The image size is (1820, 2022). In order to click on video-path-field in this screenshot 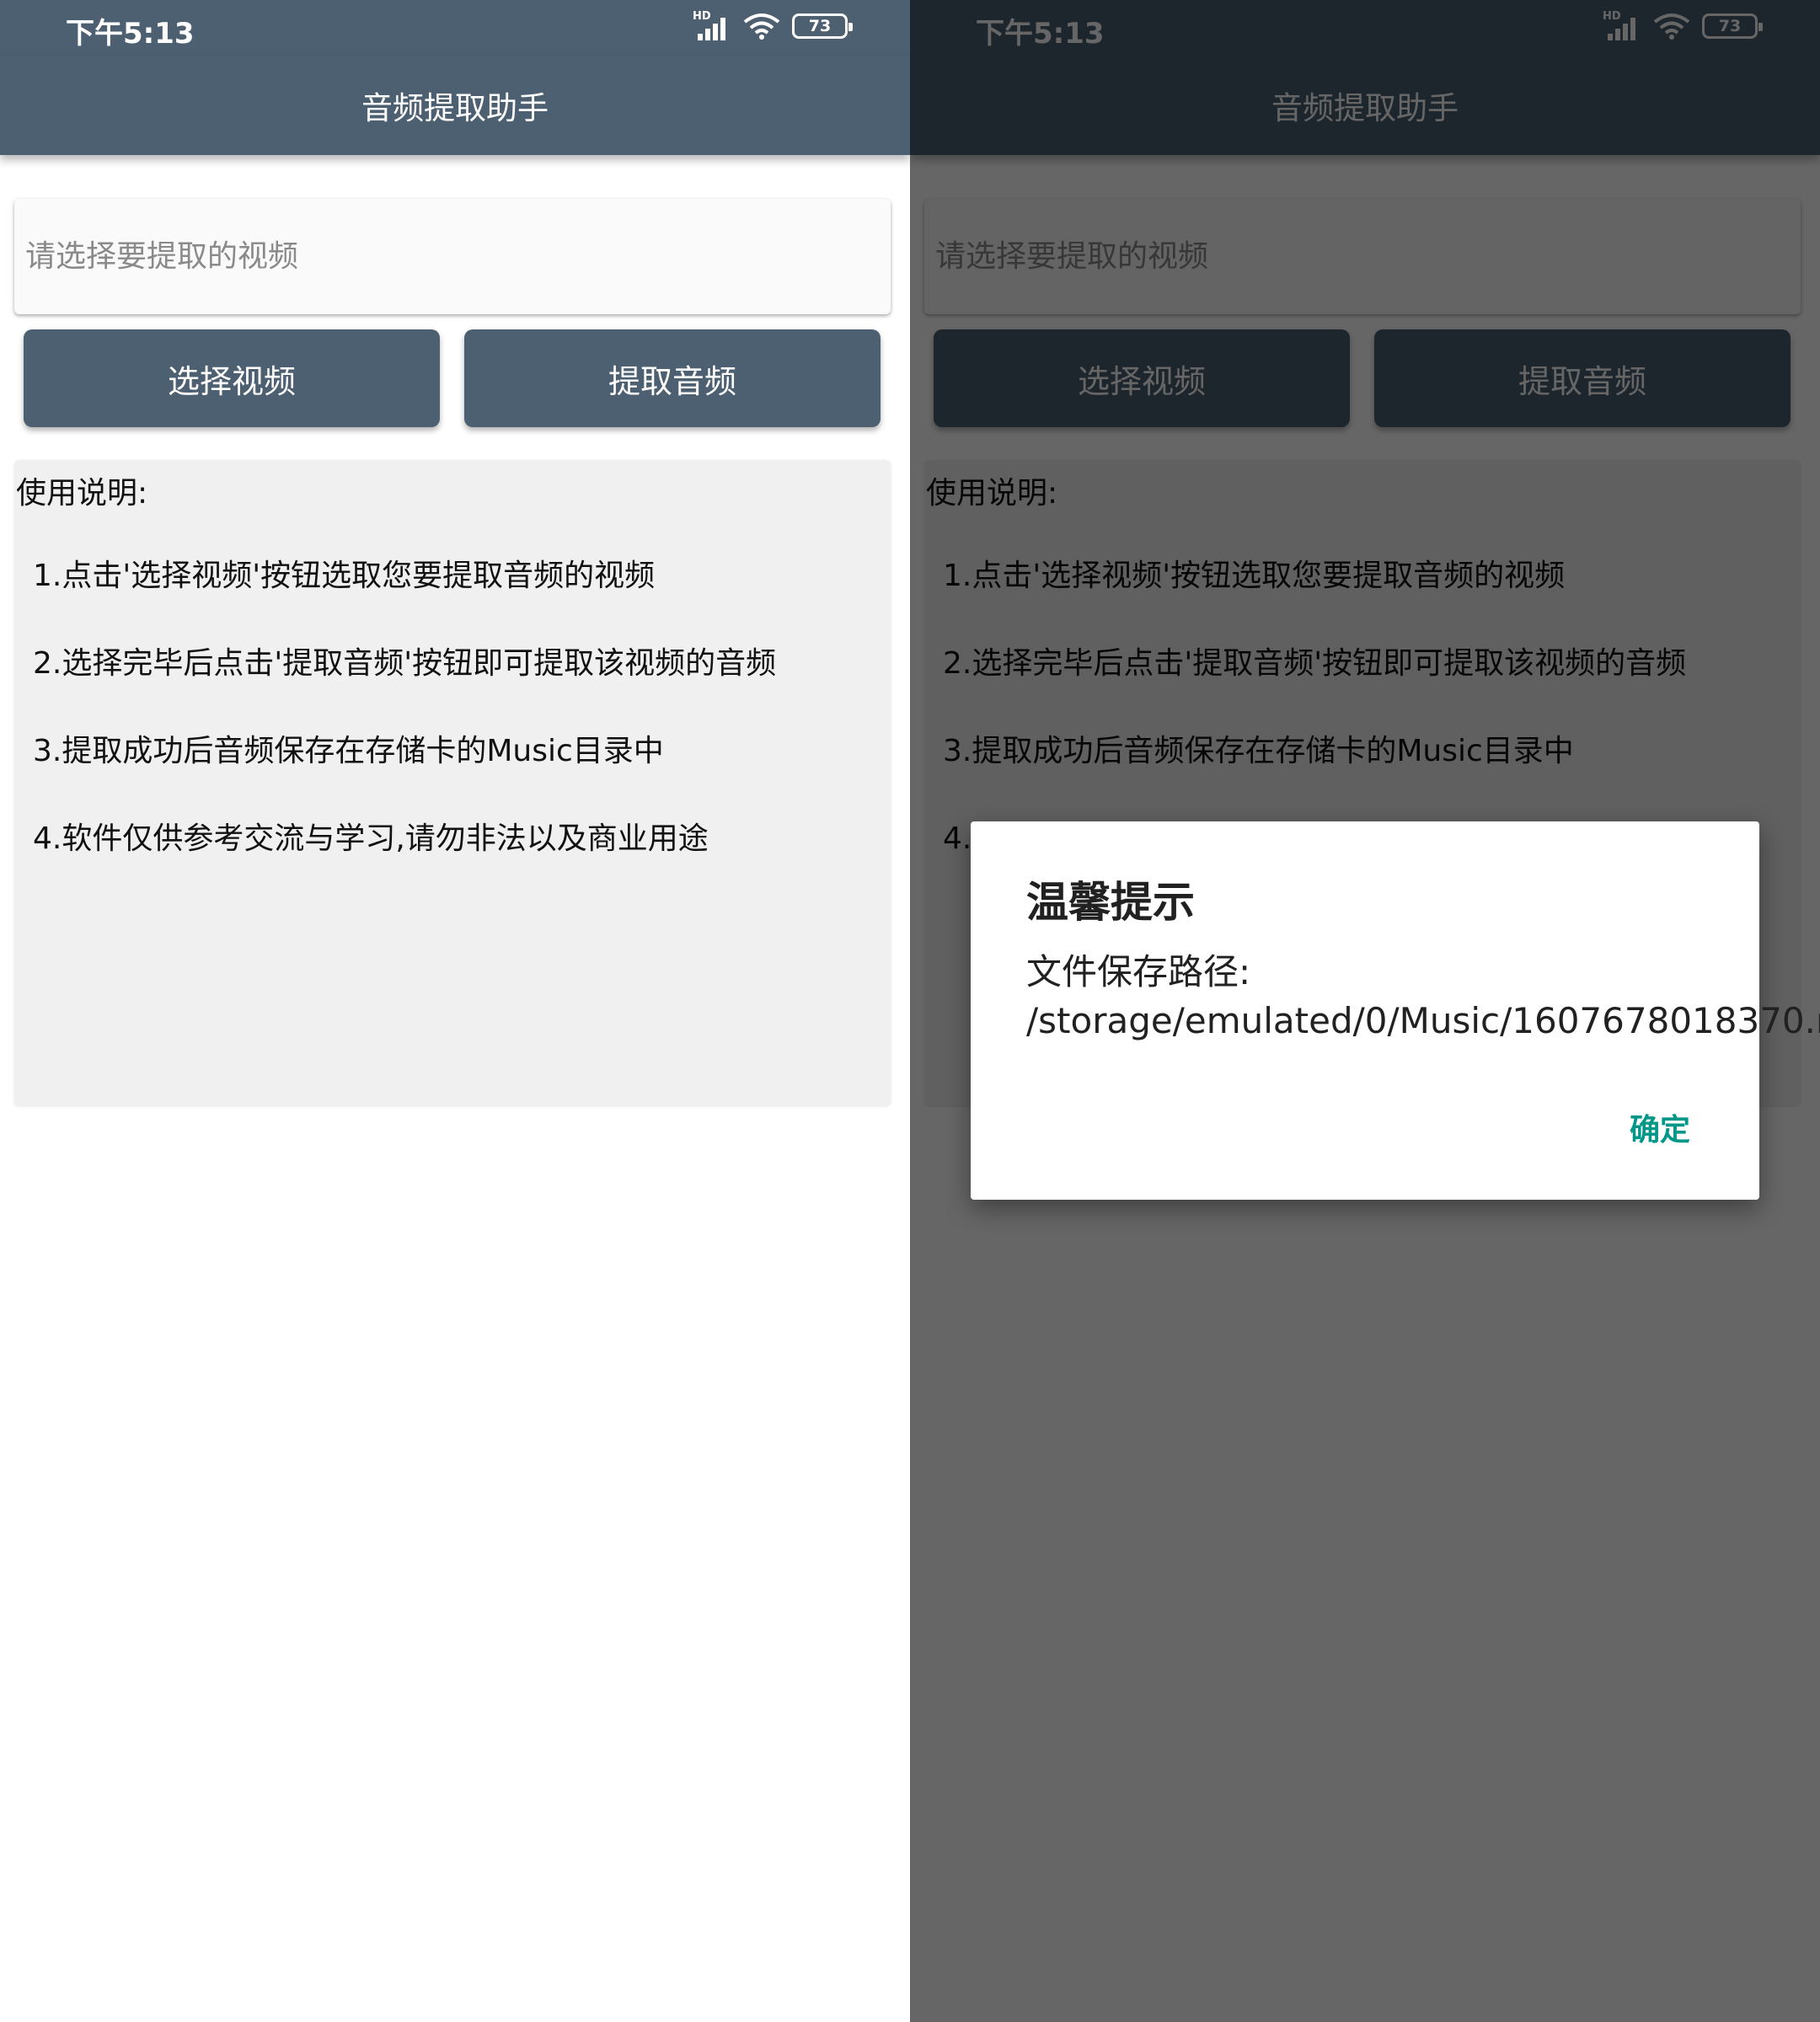, I will do `click(452, 256)`.